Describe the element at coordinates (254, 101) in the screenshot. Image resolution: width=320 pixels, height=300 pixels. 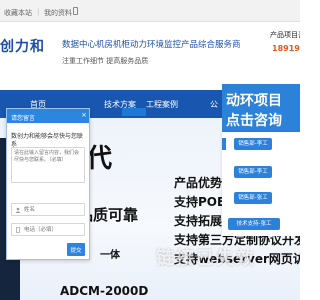
I see `consult-line-1: 动环项目` at that location.